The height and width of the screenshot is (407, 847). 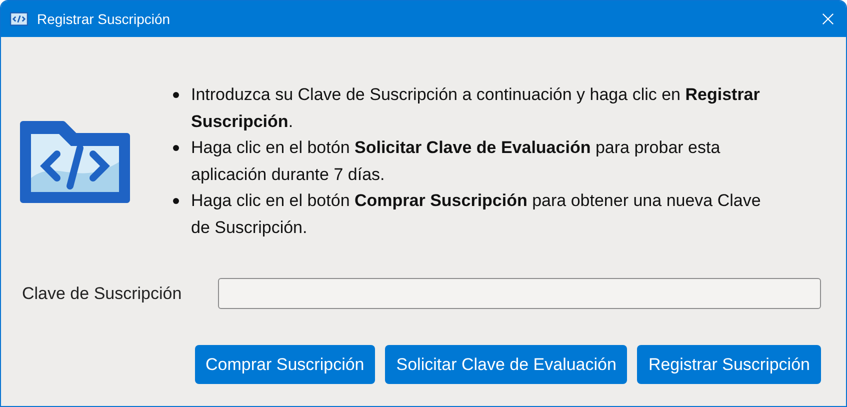 What do you see at coordinates (102, 294) in the screenshot?
I see `field-label: Clave de Suscripción` at bounding box center [102, 294].